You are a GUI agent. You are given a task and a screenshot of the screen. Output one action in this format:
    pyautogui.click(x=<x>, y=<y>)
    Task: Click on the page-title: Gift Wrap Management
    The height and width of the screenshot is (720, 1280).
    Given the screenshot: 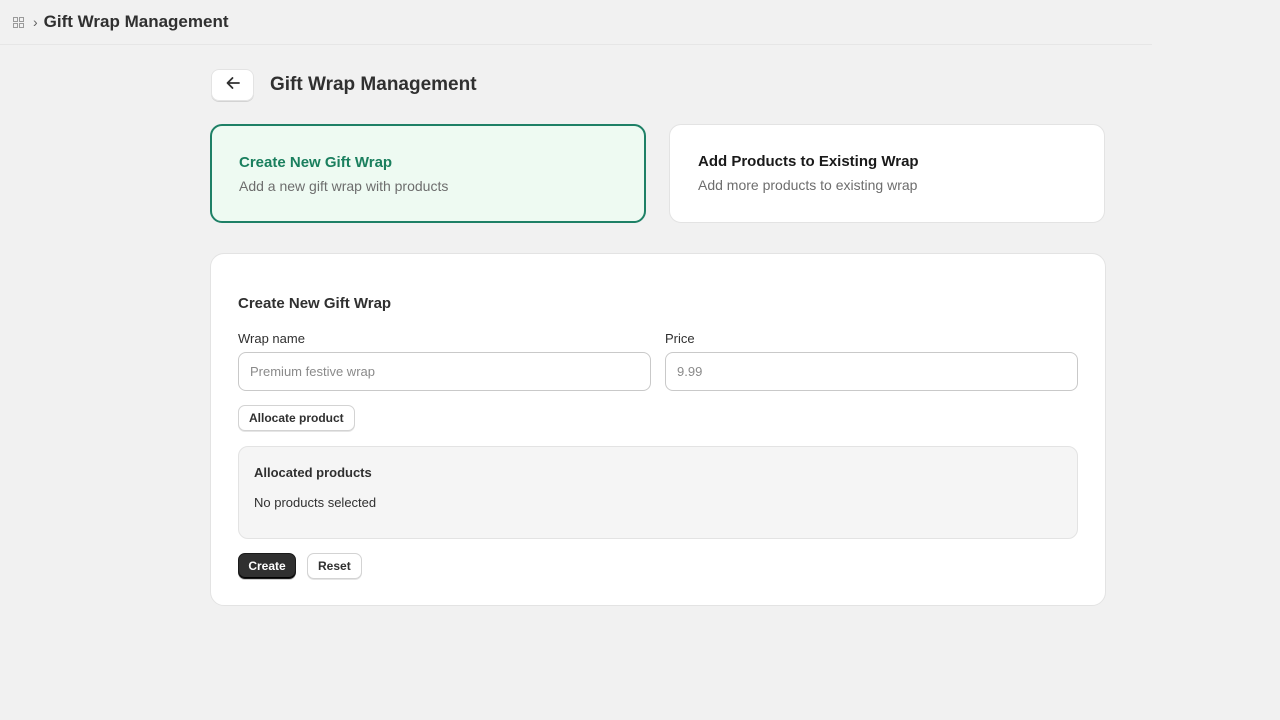 What is the action you would take?
    pyautogui.click(x=373, y=84)
    